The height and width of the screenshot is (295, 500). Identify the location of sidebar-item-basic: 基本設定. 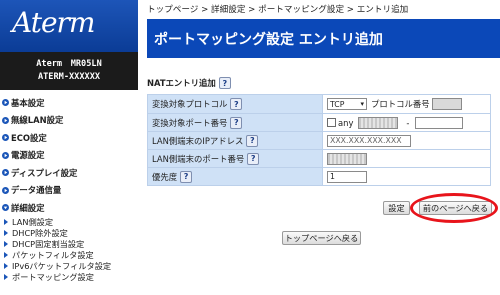
(69, 103).